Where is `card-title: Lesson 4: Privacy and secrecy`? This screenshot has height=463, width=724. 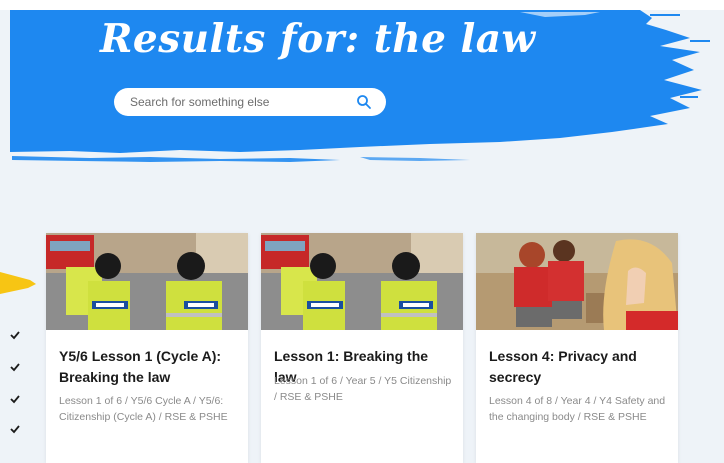 card-title: Lesson 4: Privacy and secrecy is located at coordinates (578, 367).